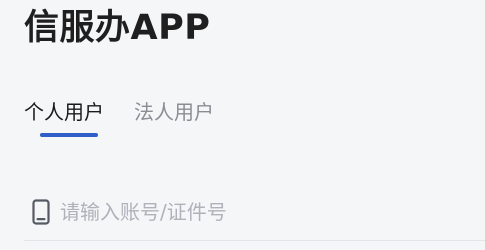  I want to click on tab-personal-user-label: 个人用户, so click(64, 112).